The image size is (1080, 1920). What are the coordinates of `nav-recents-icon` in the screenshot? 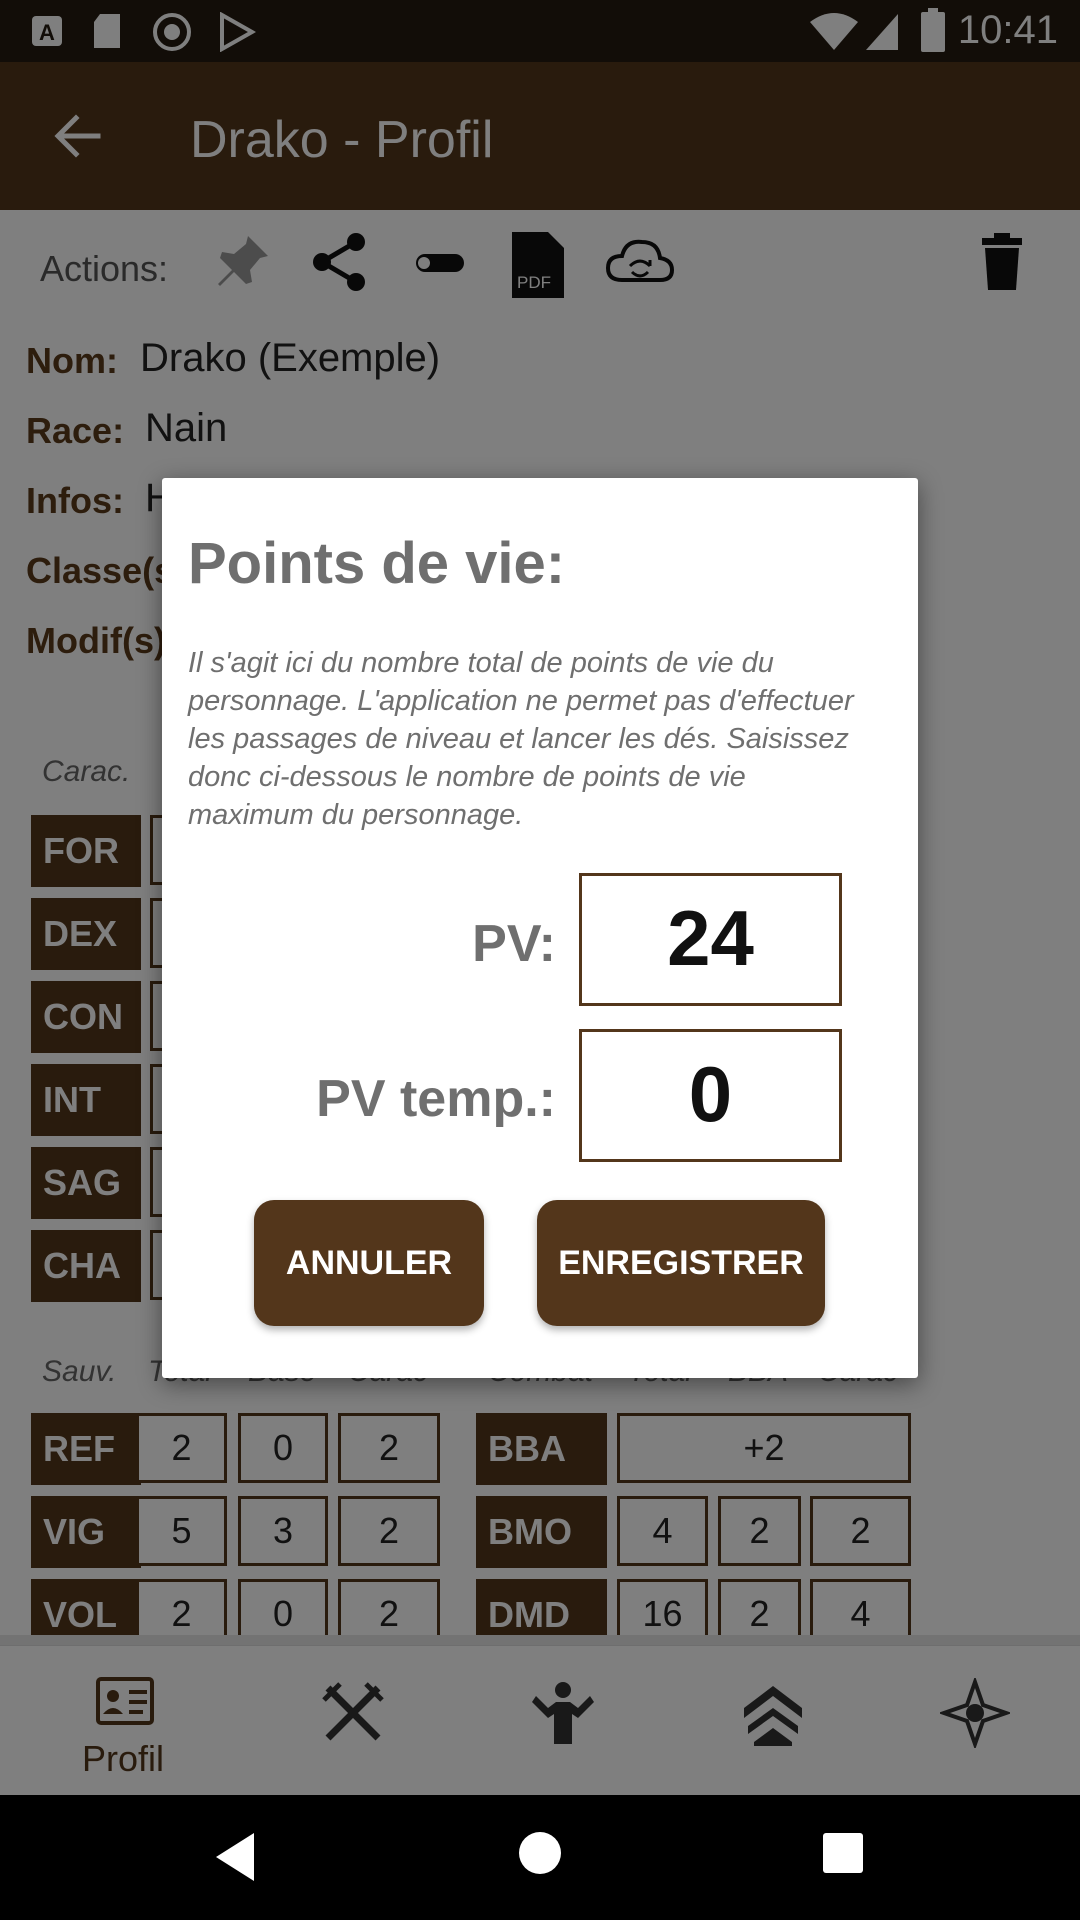 It's located at (843, 1853).